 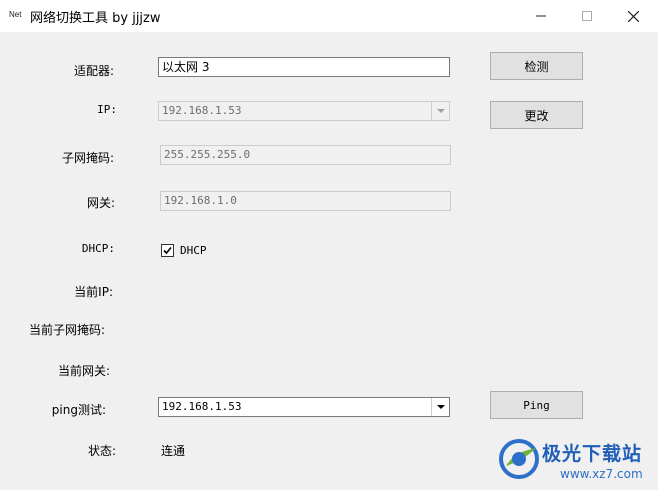 I want to click on maximize-icon, so click(x=587, y=16).